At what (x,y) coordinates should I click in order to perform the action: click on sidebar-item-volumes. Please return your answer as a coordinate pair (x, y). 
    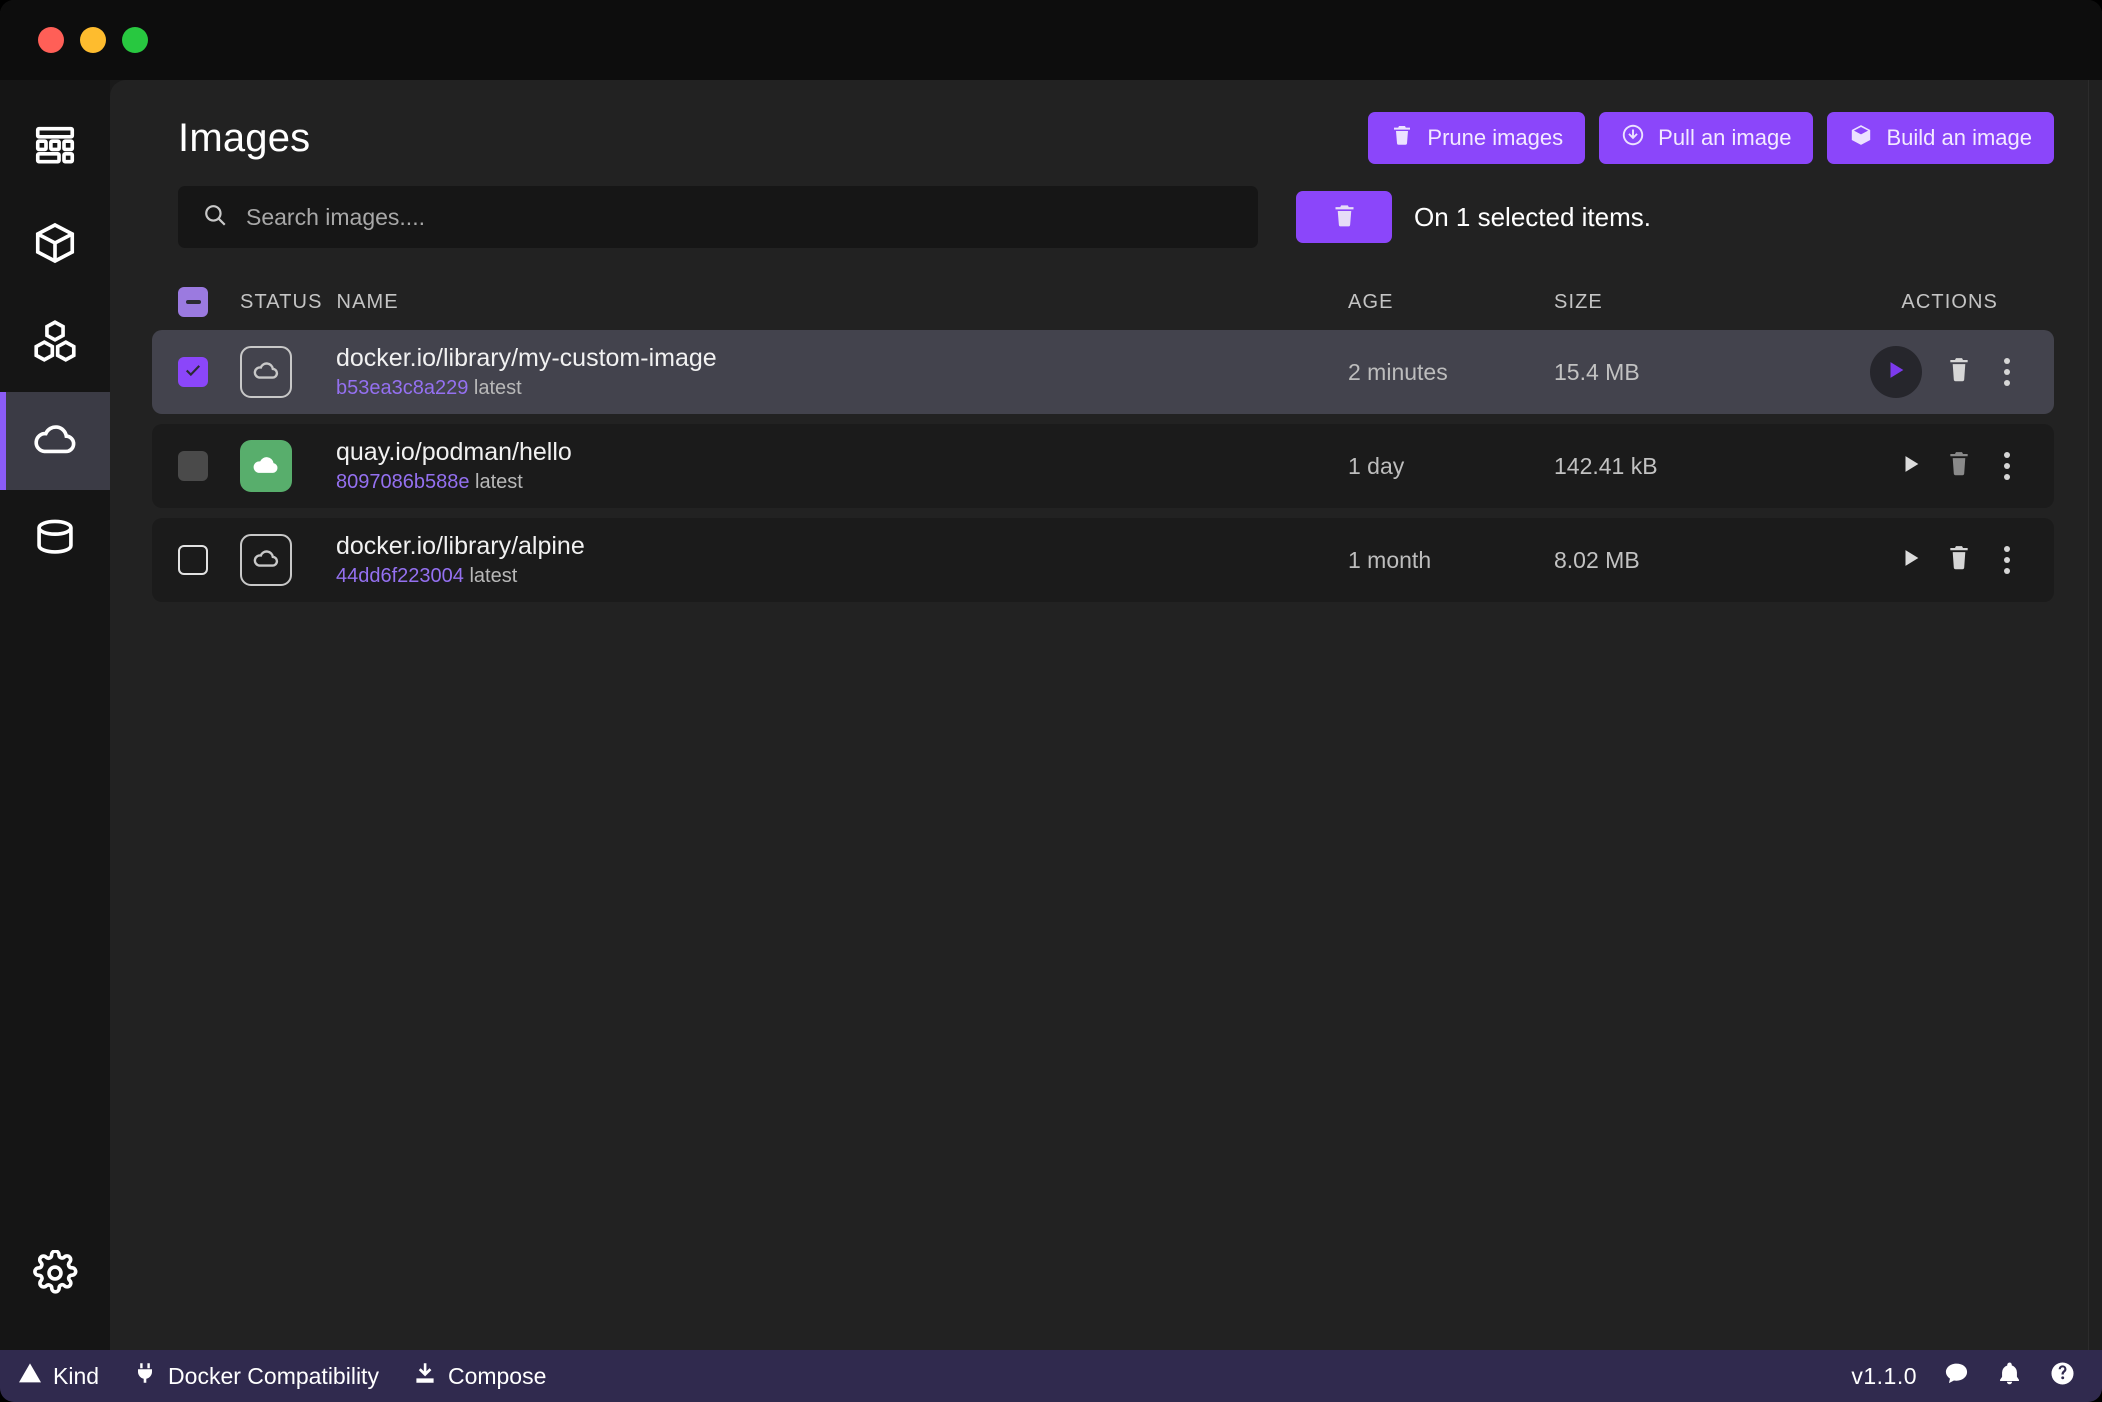
    Looking at the image, I should click on (55, 539).